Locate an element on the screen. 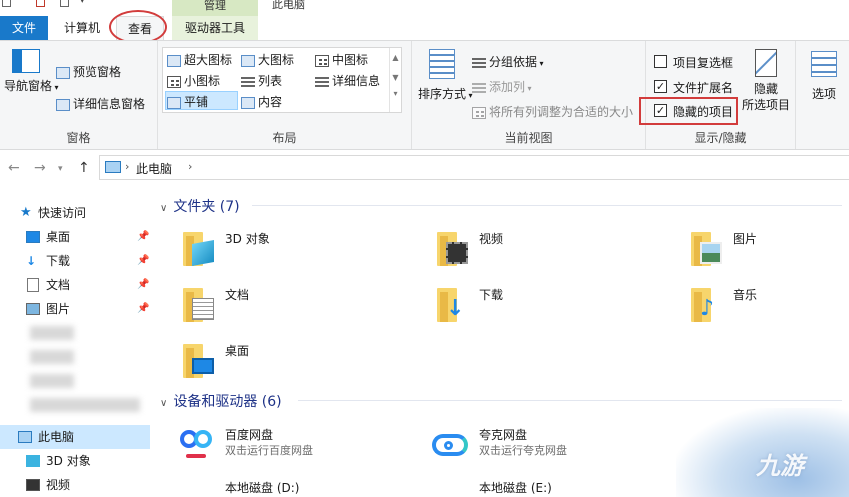 This screenshot has height=497, width=849. scroll-down-icon: ▼ is located at coordinates (395, 78).